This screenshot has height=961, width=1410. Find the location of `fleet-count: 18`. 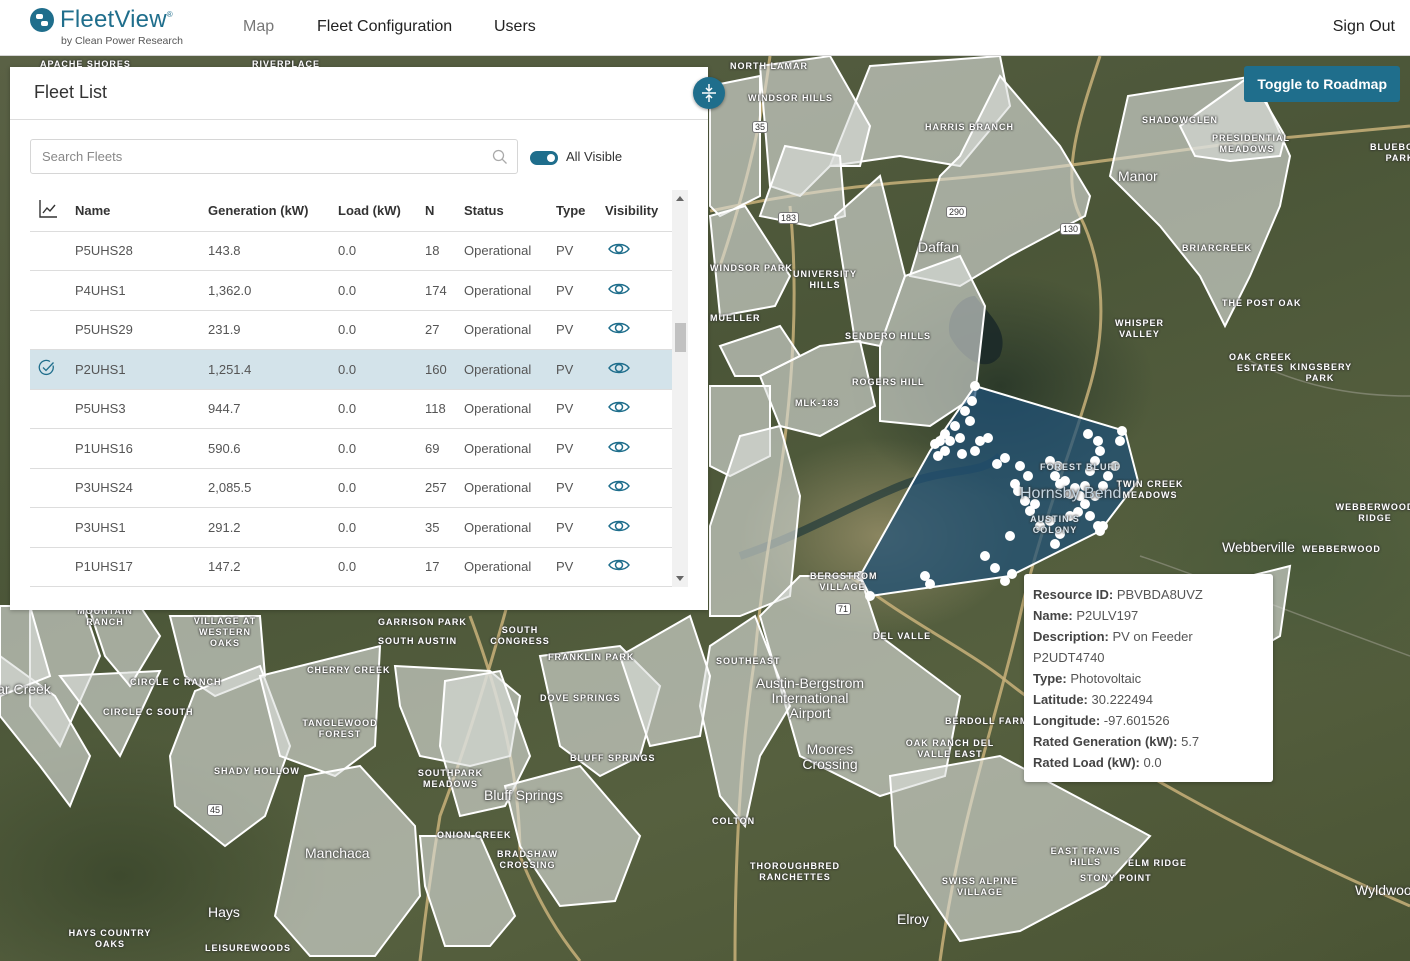

fleet-count: 18 is located at coordinates (444, 251).